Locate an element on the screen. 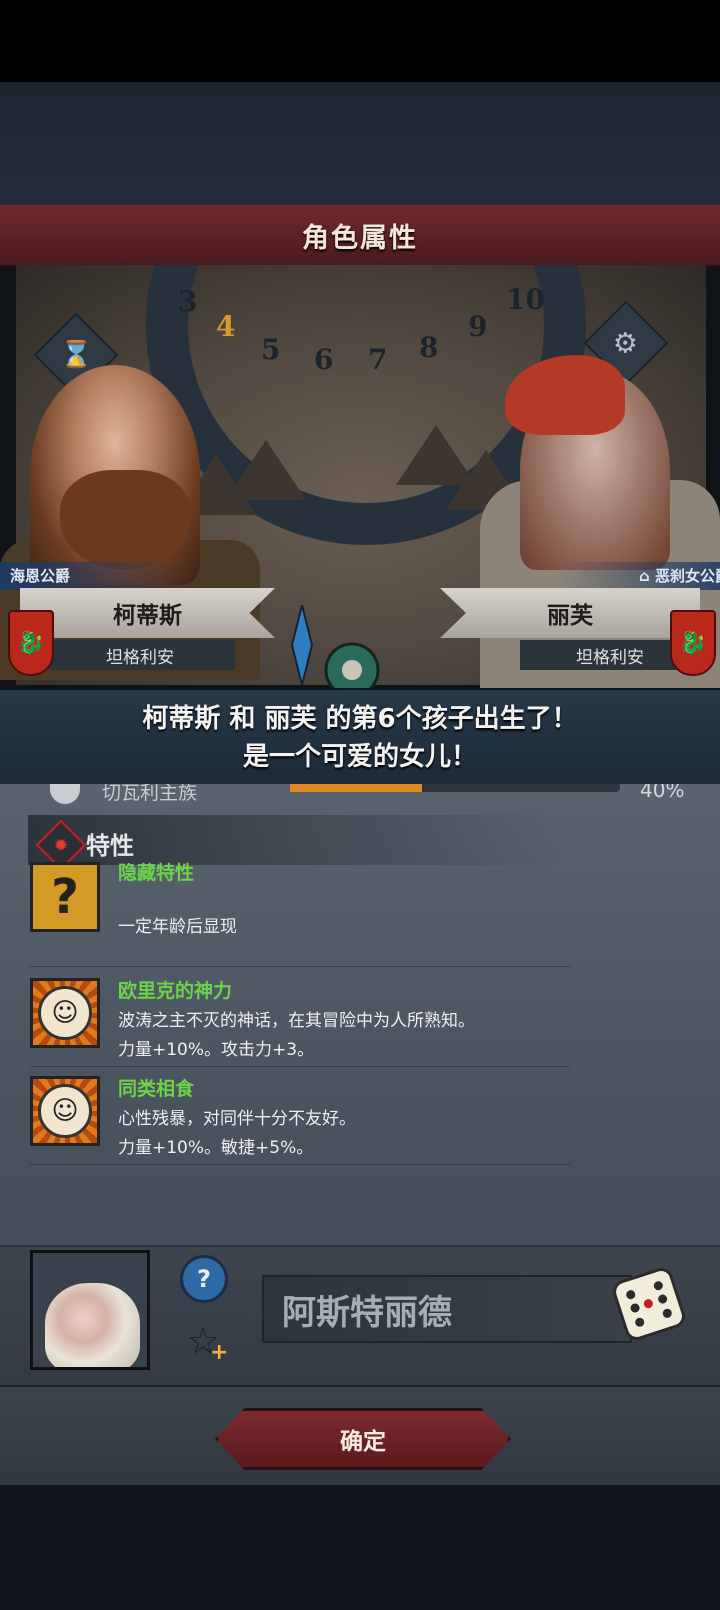 The width and height of the screenshot is (720, 1610). hourglass-icon: ⌛ is located at coordinates (76, 355).